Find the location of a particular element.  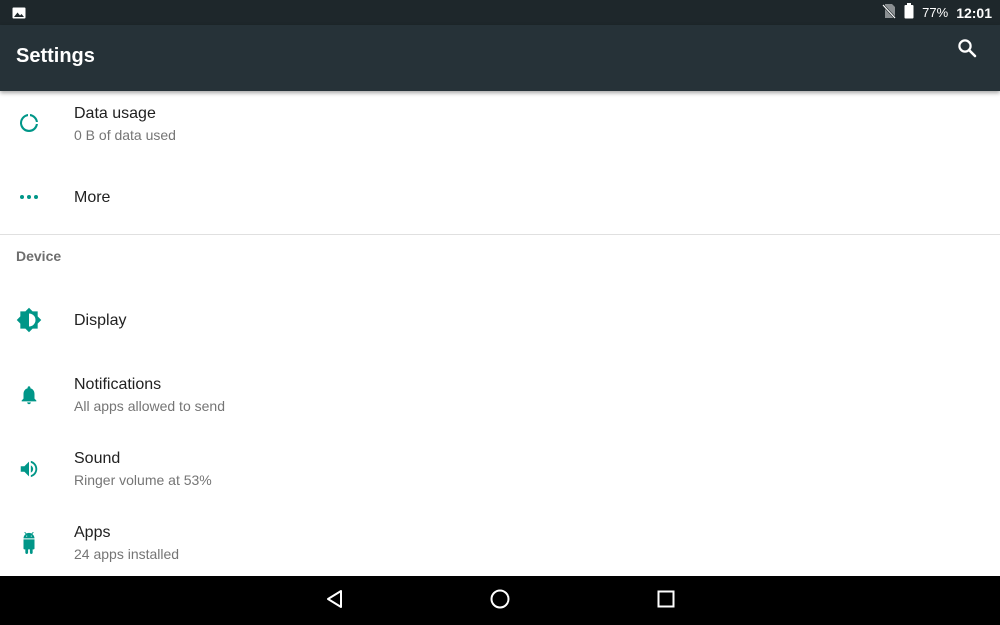

navigation-bar is located at coordinates (500, 600).